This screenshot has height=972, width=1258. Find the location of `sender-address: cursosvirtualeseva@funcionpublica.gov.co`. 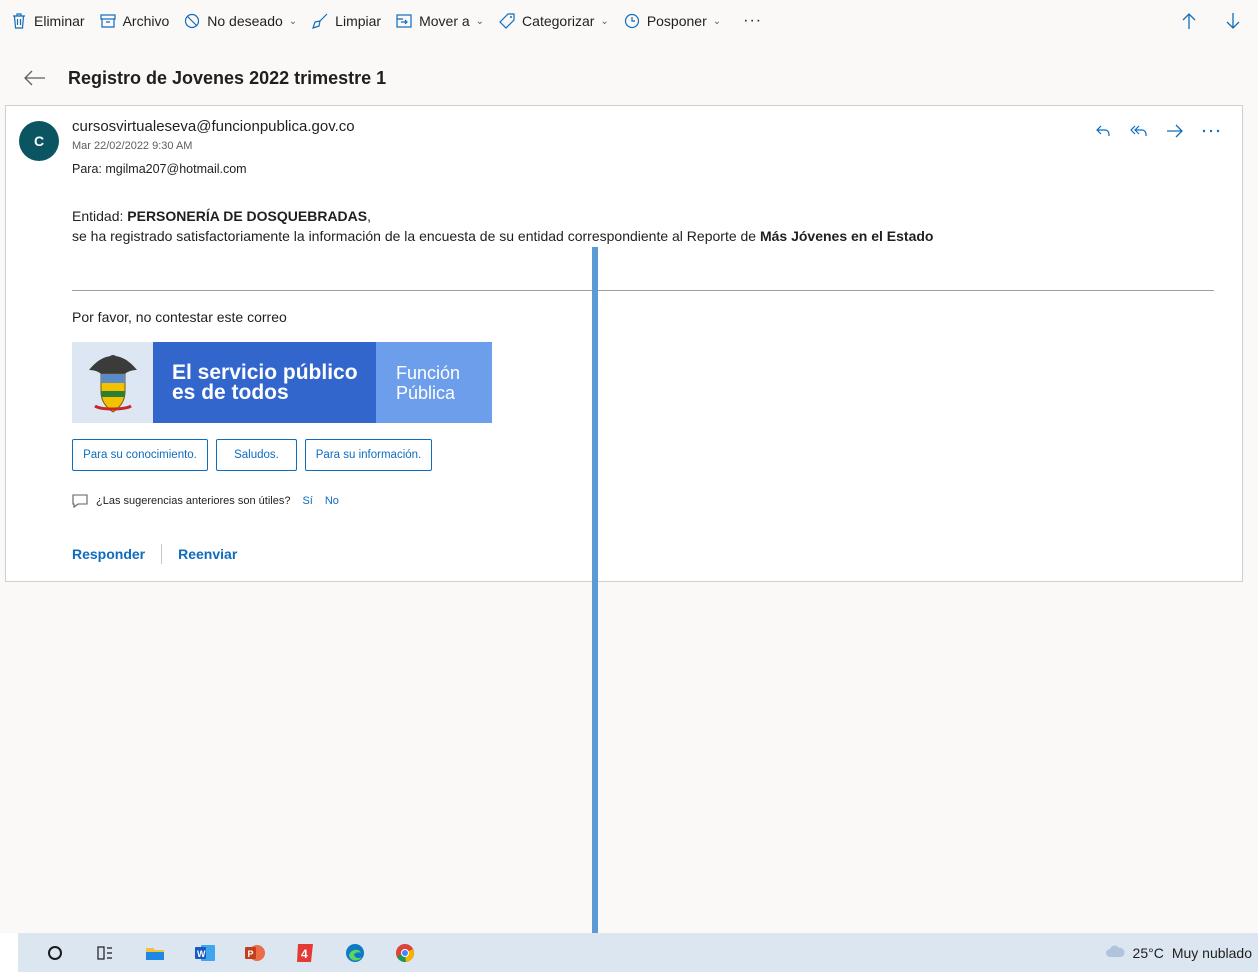

sender-address: cursosvirtualeseva@funcionpublica.gov.co is located at coordinates (213, 126).